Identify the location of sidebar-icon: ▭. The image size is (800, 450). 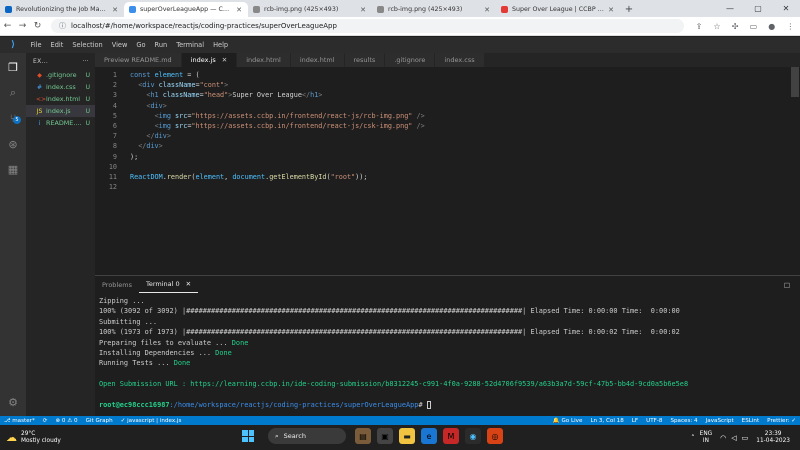
(754, 26).